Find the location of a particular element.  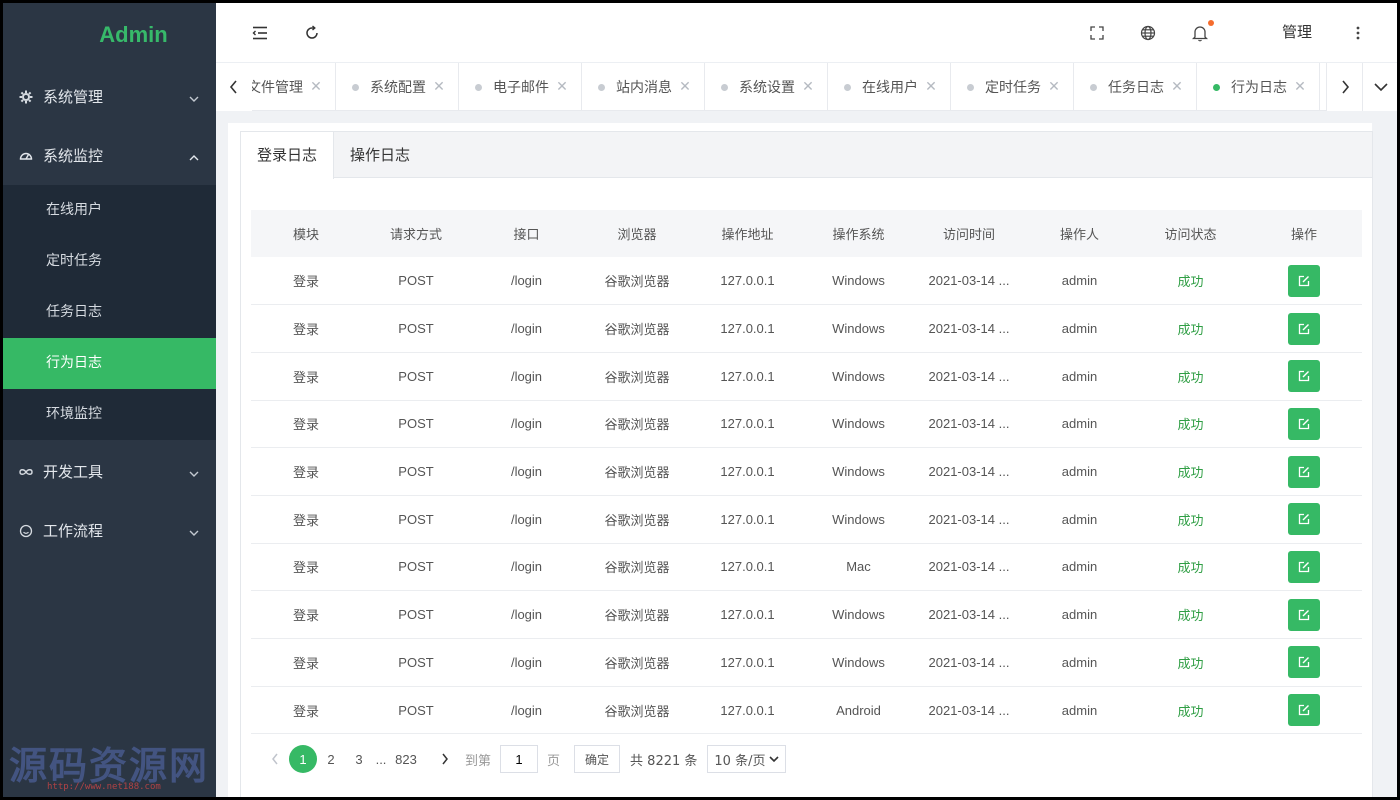

column-header: 操作地址 is located at coordinates (747, 233).